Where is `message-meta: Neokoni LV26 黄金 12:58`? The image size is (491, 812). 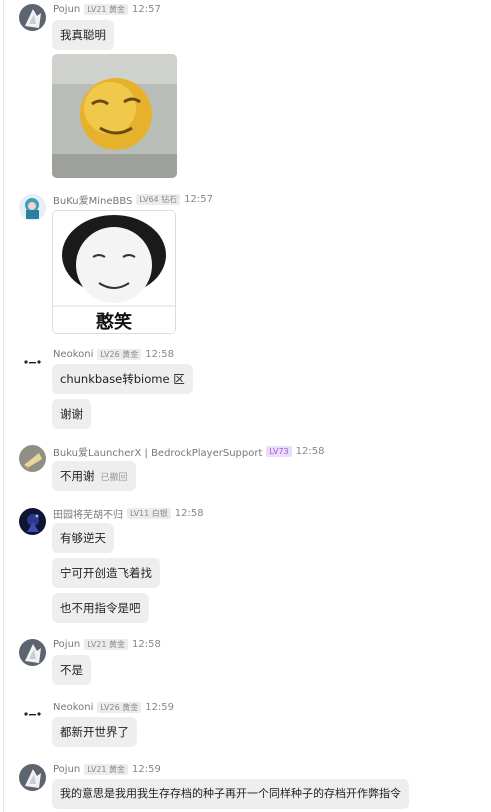 message-meta: Neokoni LV26 黄金 12:58 is located at coordinates (113, 354).